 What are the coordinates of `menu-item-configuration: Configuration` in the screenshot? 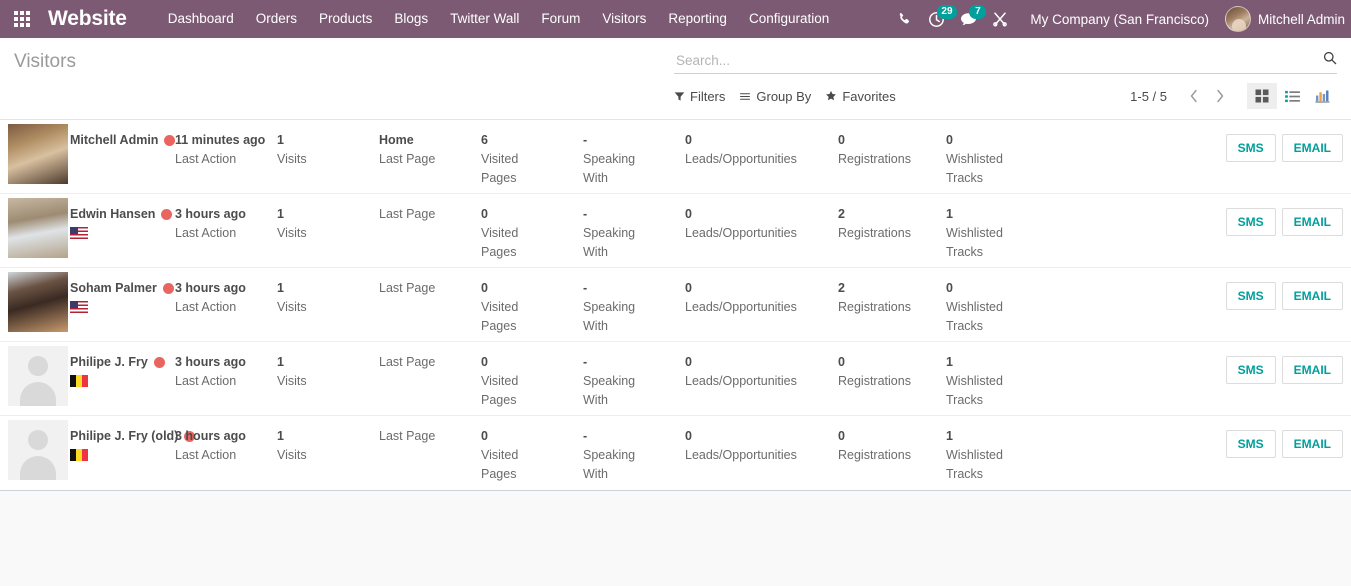 It's located at (789, 19).